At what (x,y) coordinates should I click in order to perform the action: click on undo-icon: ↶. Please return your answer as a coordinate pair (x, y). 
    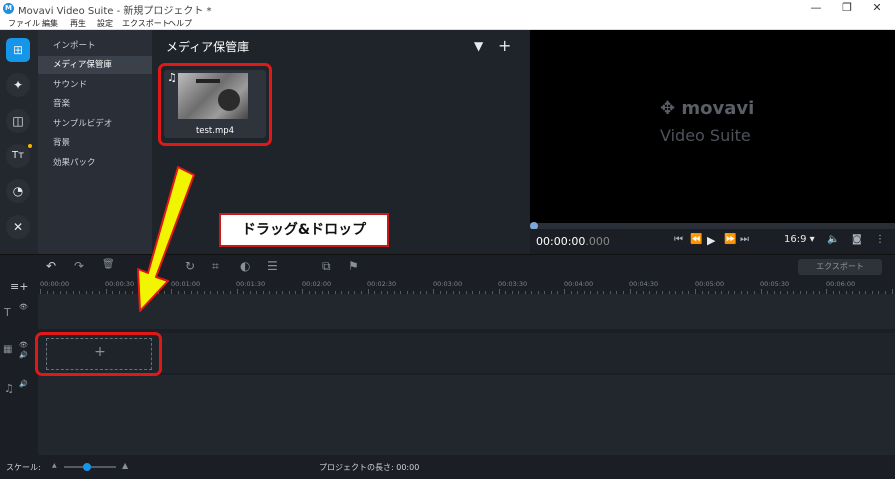
    Looking at the image, I should click on (51, 266).